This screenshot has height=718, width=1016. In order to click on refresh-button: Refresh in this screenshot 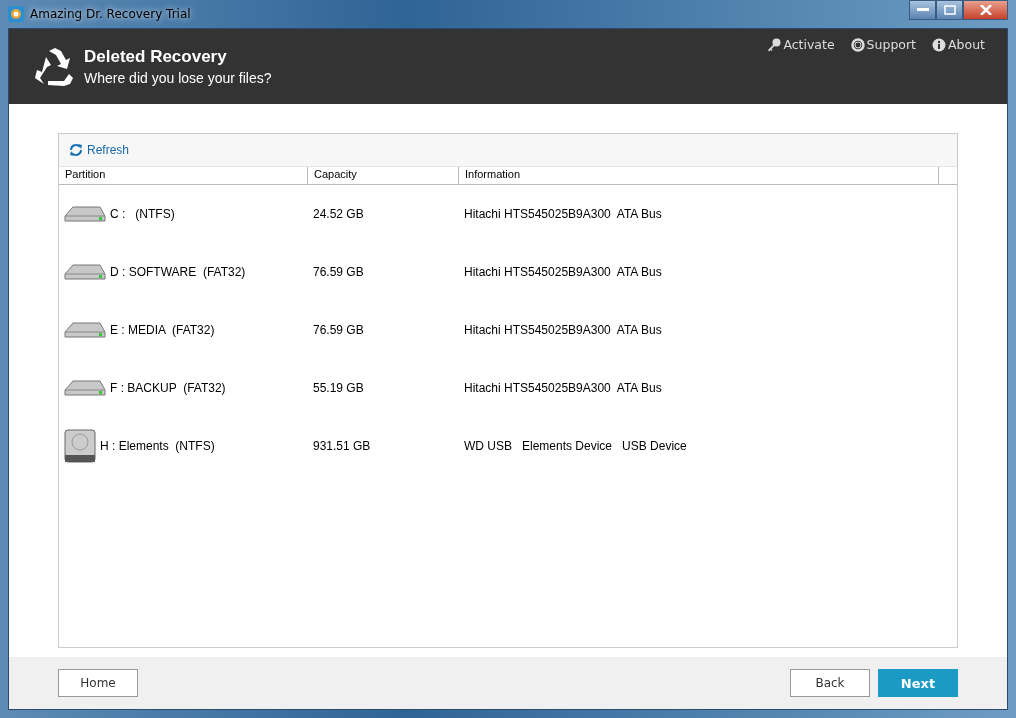, I will do `click(99, 150)`.